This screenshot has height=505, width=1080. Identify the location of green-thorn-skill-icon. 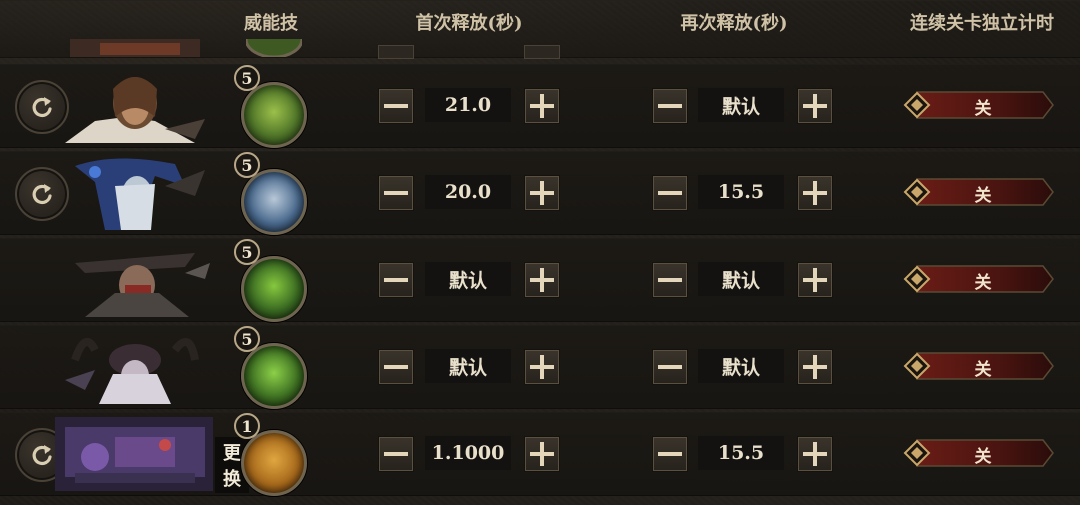
(274, 376).